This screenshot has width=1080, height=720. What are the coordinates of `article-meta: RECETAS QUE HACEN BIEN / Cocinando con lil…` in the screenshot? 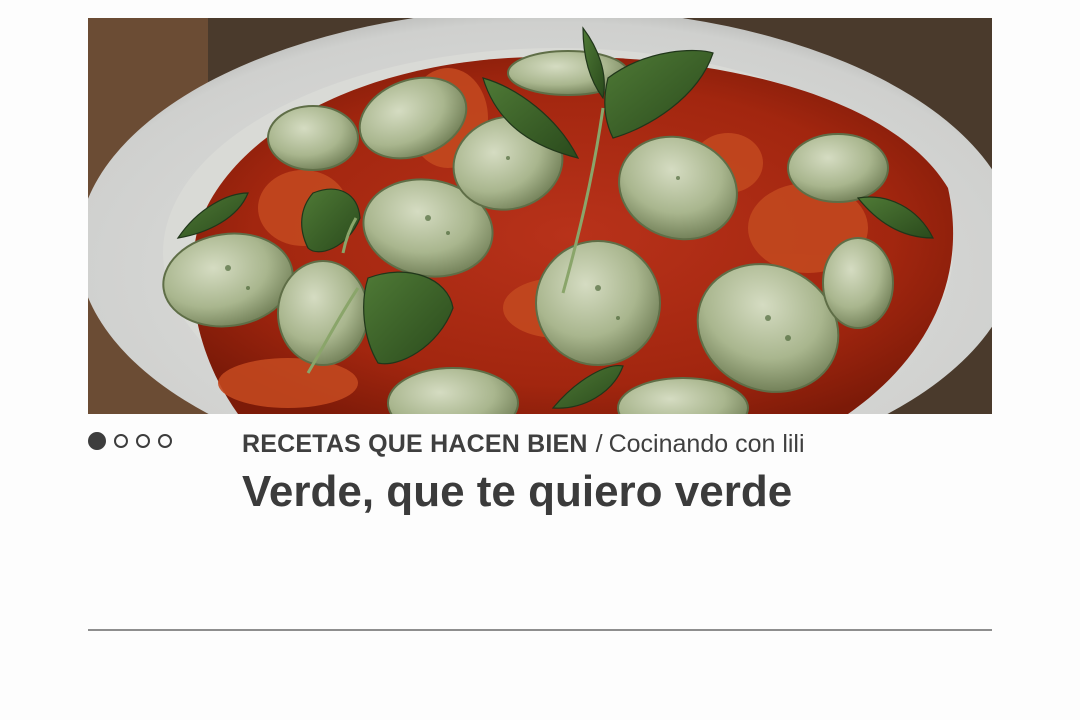 It's located at (612, 444).